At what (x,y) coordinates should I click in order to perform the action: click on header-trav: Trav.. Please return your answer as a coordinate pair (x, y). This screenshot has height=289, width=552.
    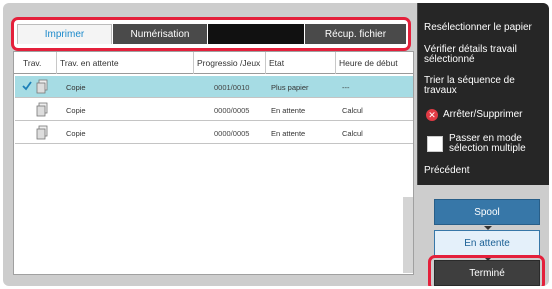
    Looking at the image, I should click on (32, 62).